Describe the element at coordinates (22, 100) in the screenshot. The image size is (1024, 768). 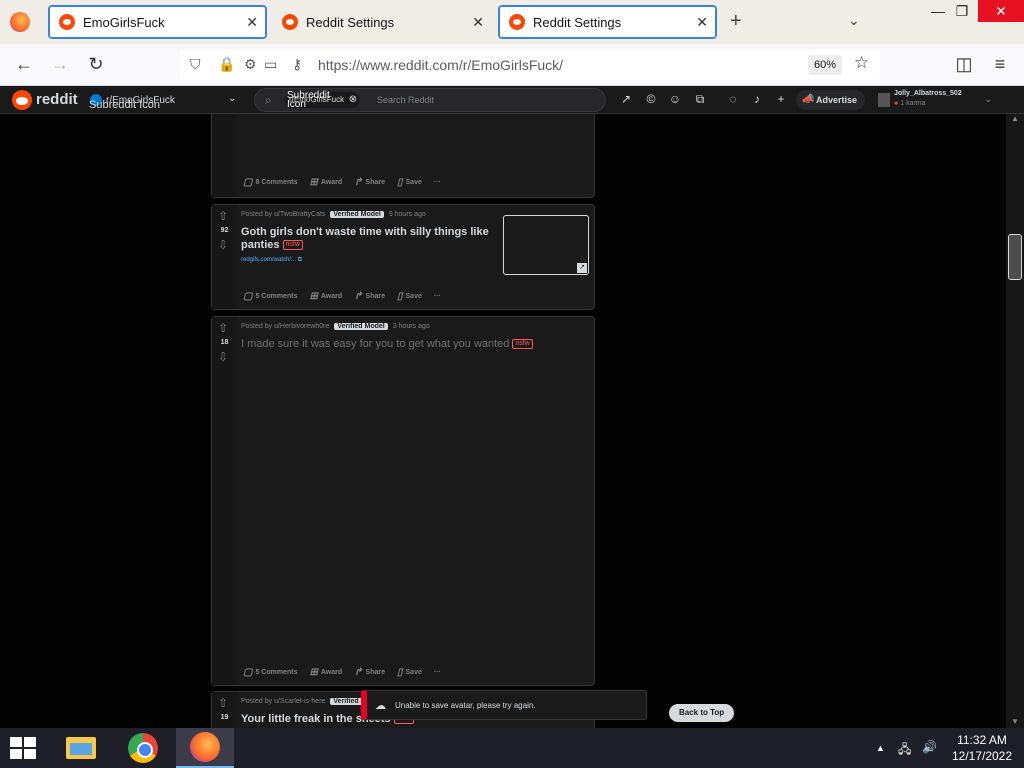
I see `reddit-logo-icon` at that location.